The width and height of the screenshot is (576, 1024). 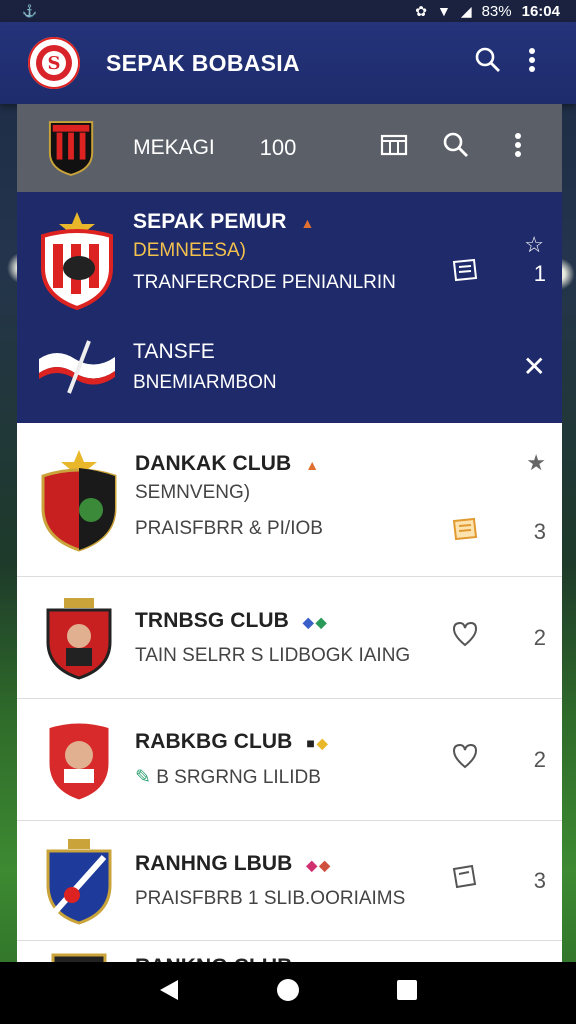 I want to click on badge-icon: ■, so click(x=310, y=743).